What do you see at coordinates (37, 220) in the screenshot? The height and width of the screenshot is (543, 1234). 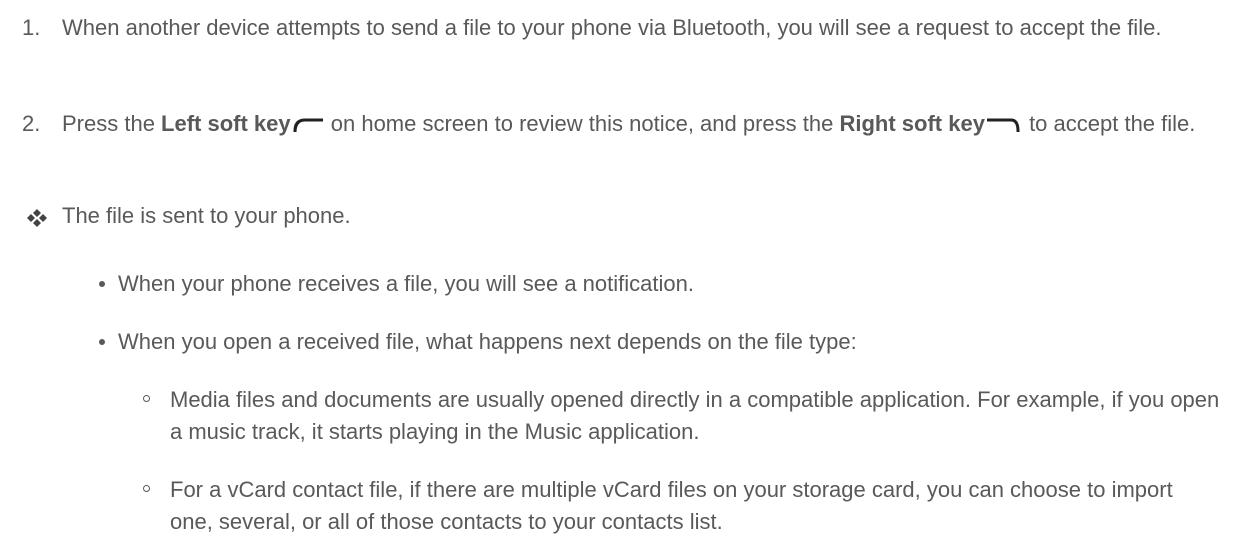 I see `four-diamond-bullet-icon` at bounding box center [37, 220].